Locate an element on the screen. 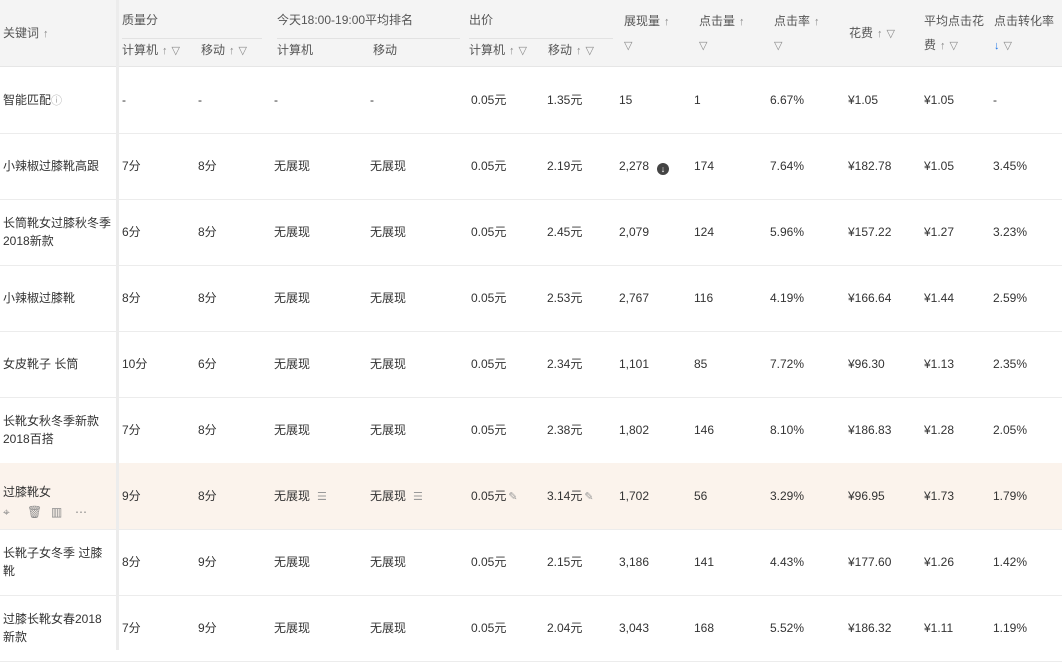 The height and width of the screenshot is (662, 1062). more-icon: ⋯ is located at coordinates (81, 512).